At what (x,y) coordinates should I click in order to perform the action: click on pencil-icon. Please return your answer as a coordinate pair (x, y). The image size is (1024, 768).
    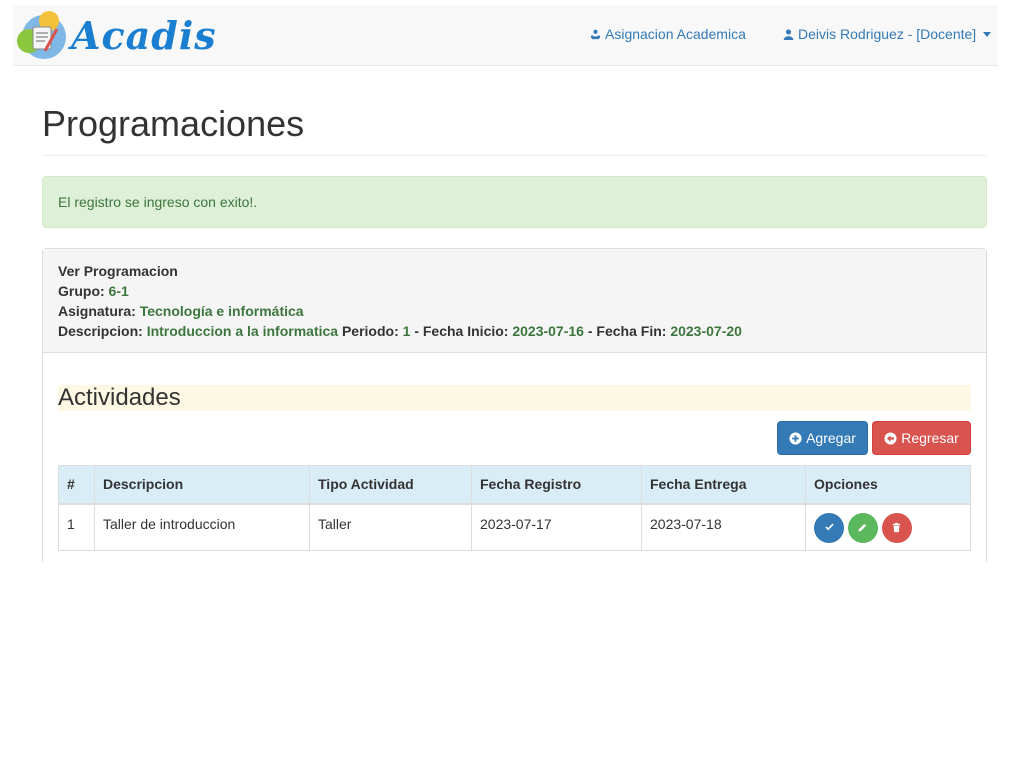
    Looking at the image, I should click on (862, 527).